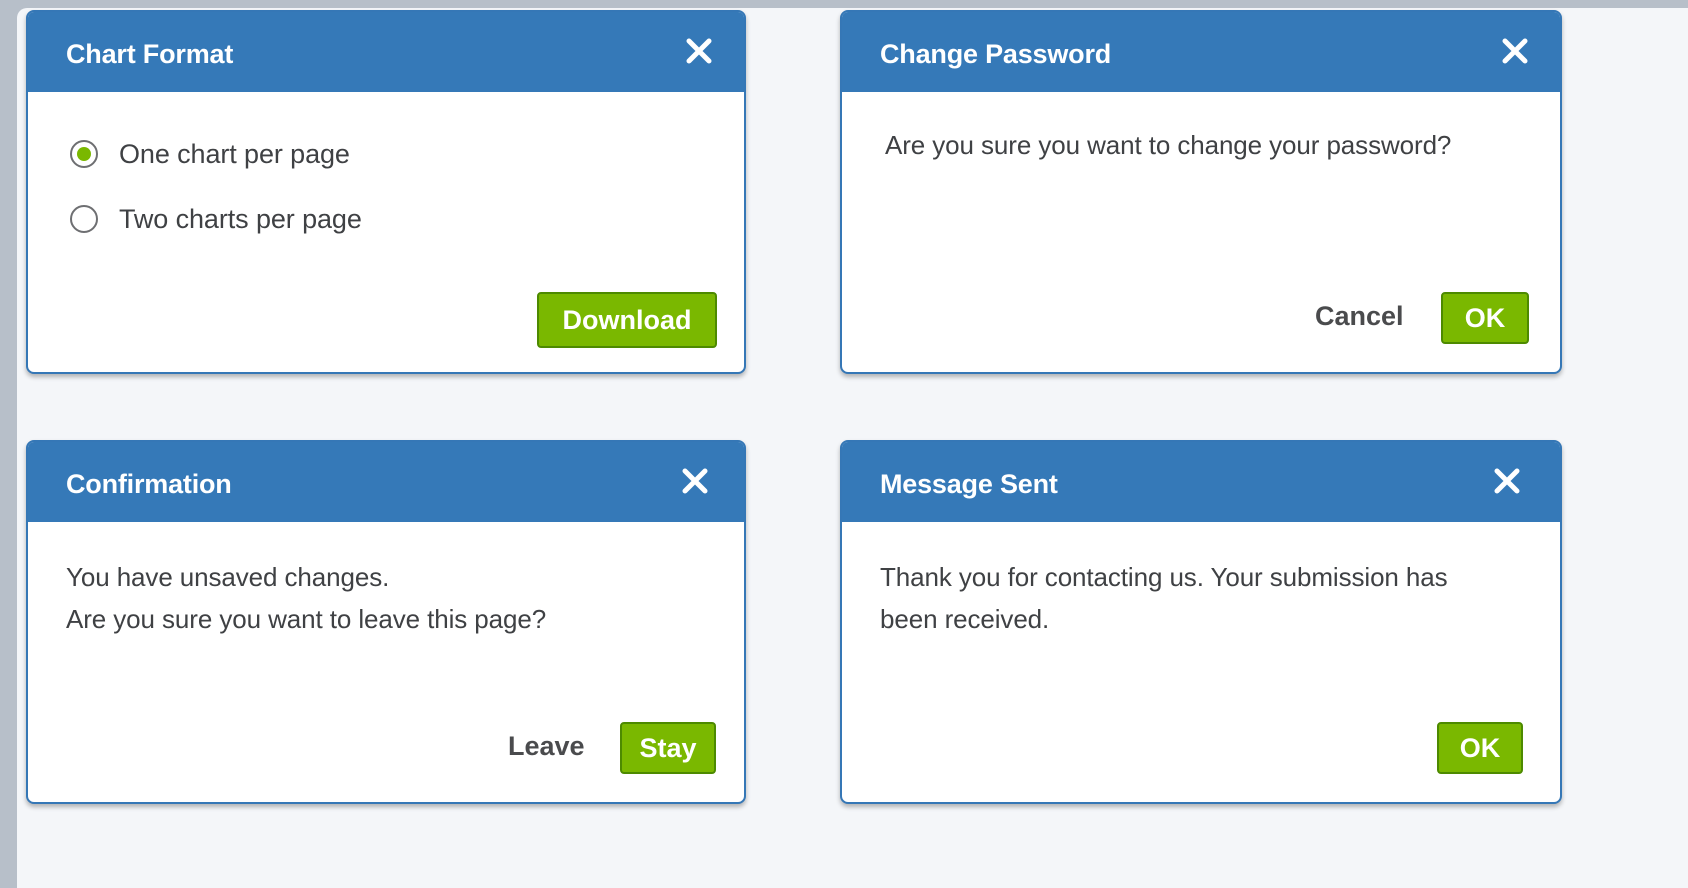 The height and width of the screenshot is (888, 1688). What do you see at coordinates (1201, 52) in the screenshot?
I see `dialog-header: Change Password` at bounding box center [1201, 52].